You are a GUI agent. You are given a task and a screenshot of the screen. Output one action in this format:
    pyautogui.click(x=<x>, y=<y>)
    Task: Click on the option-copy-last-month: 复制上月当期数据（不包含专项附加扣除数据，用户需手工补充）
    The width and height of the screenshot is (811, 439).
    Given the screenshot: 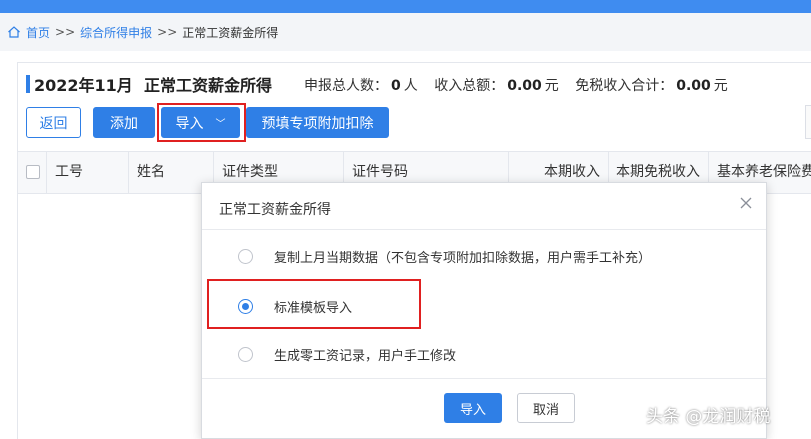 What is the action you would take?
    pyautogui.click(x=444, y=256)
    